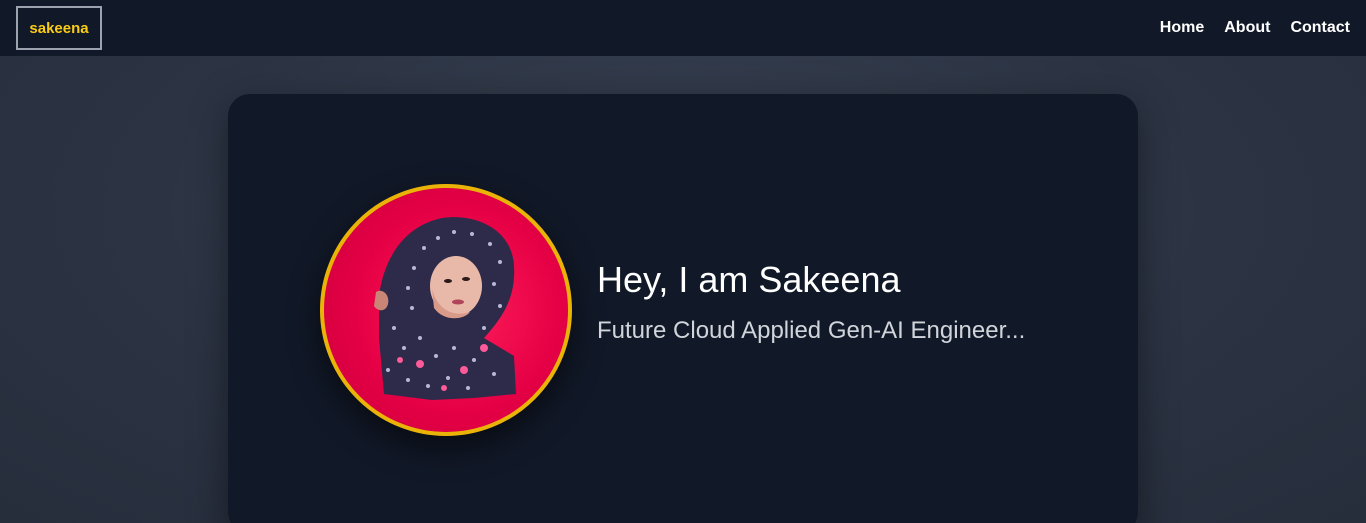 The height and width of the screenshot is (523, 1366). Describe the element at coordinates (1182, 28) in the screenshot. I see `nav-home-link: Home` at that location.